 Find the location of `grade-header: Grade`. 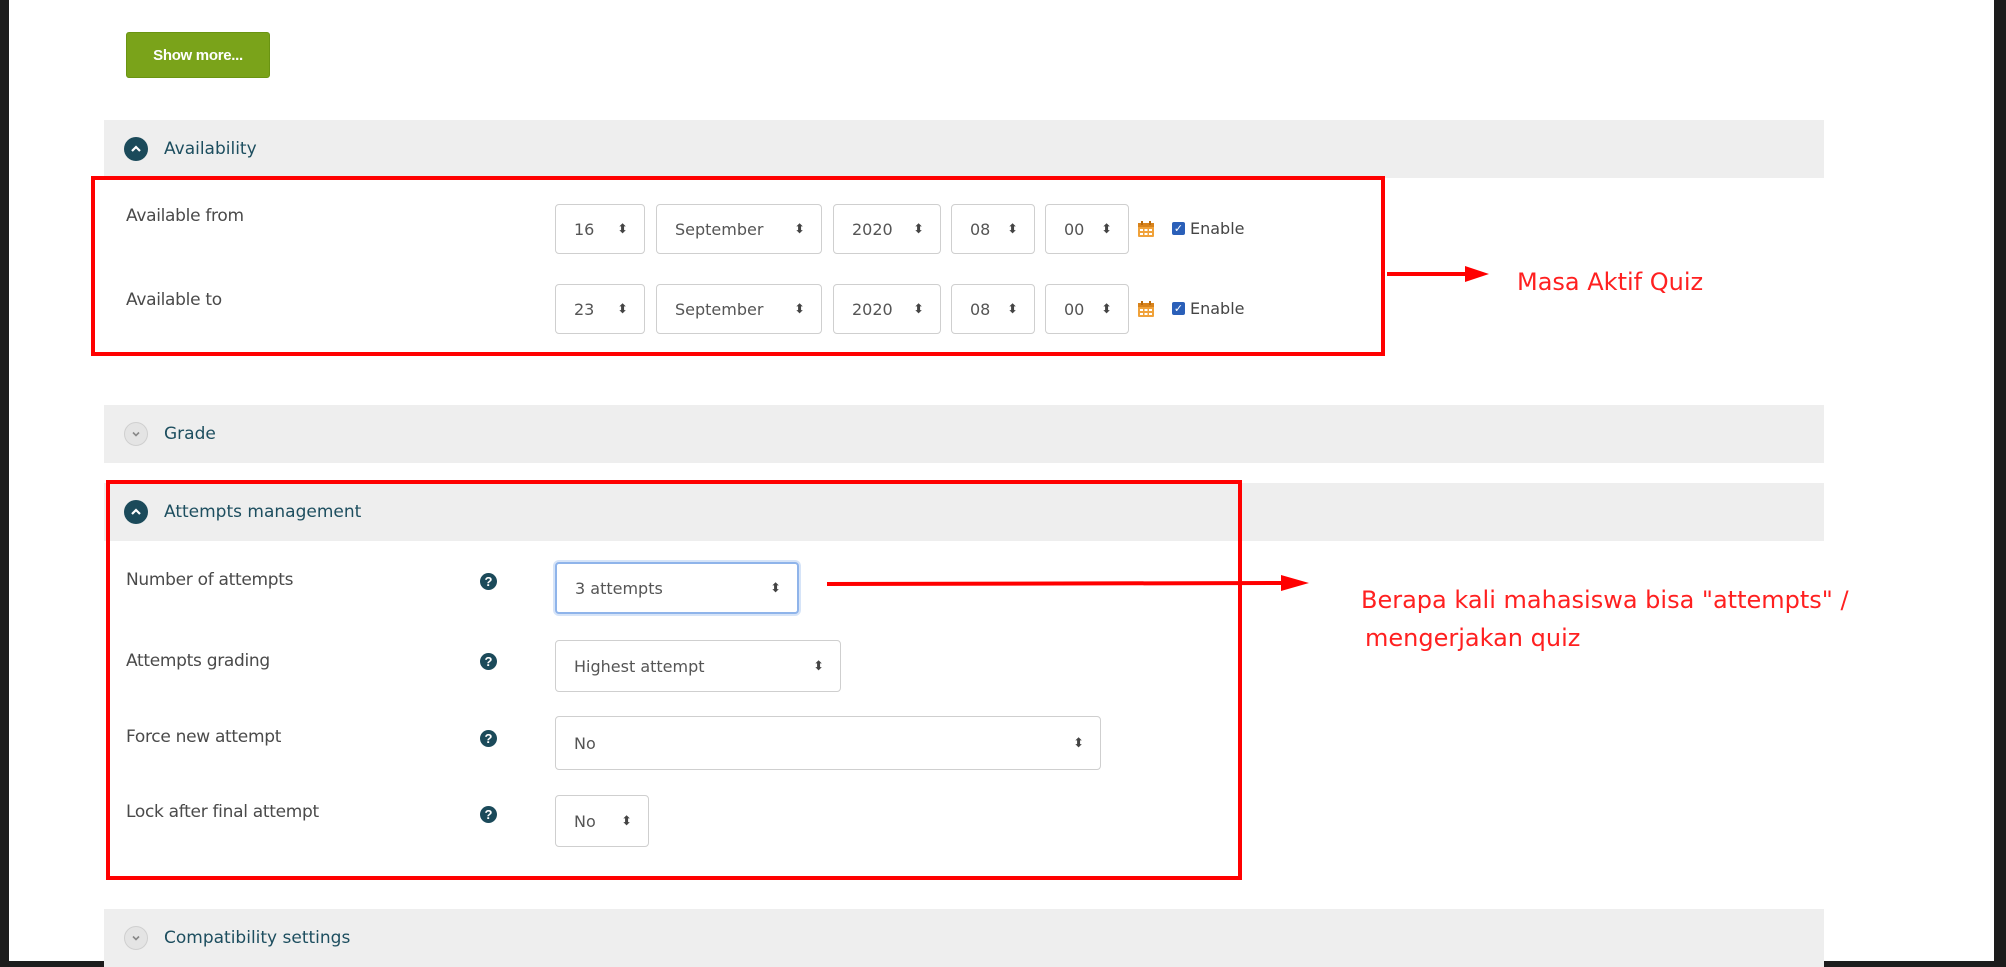

grade-header: Grade is located at coordinates (964, 434).